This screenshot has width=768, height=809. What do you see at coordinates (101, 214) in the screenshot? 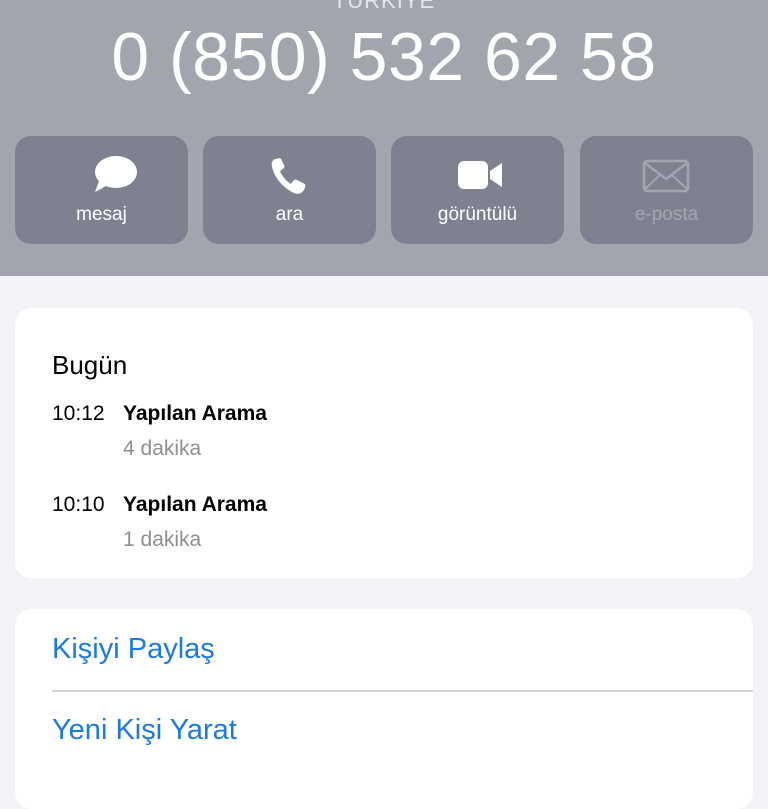
I see `message-label: mesaj` at bounding box center [101, 214].